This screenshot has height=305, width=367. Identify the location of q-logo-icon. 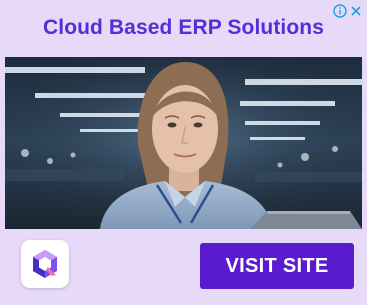
(45, 264).